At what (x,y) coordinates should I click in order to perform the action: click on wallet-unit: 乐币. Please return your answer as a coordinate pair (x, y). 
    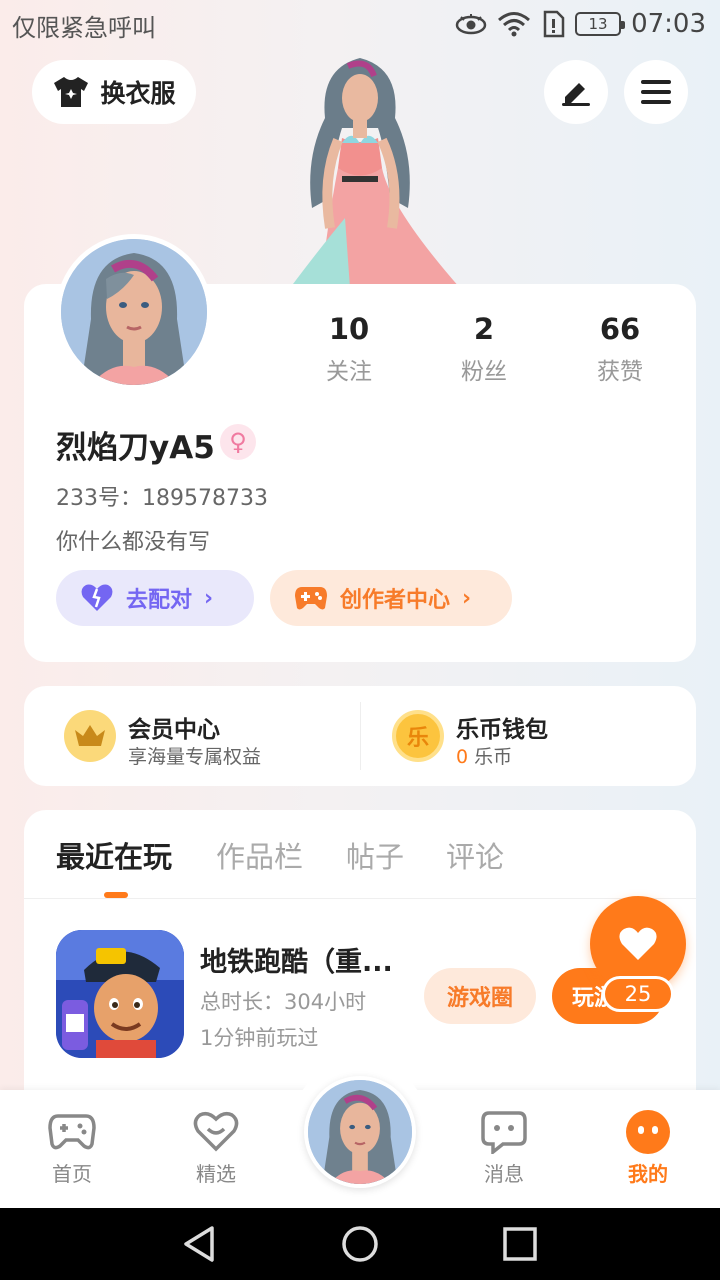
    Looking at the image, I should click on (493, 757).